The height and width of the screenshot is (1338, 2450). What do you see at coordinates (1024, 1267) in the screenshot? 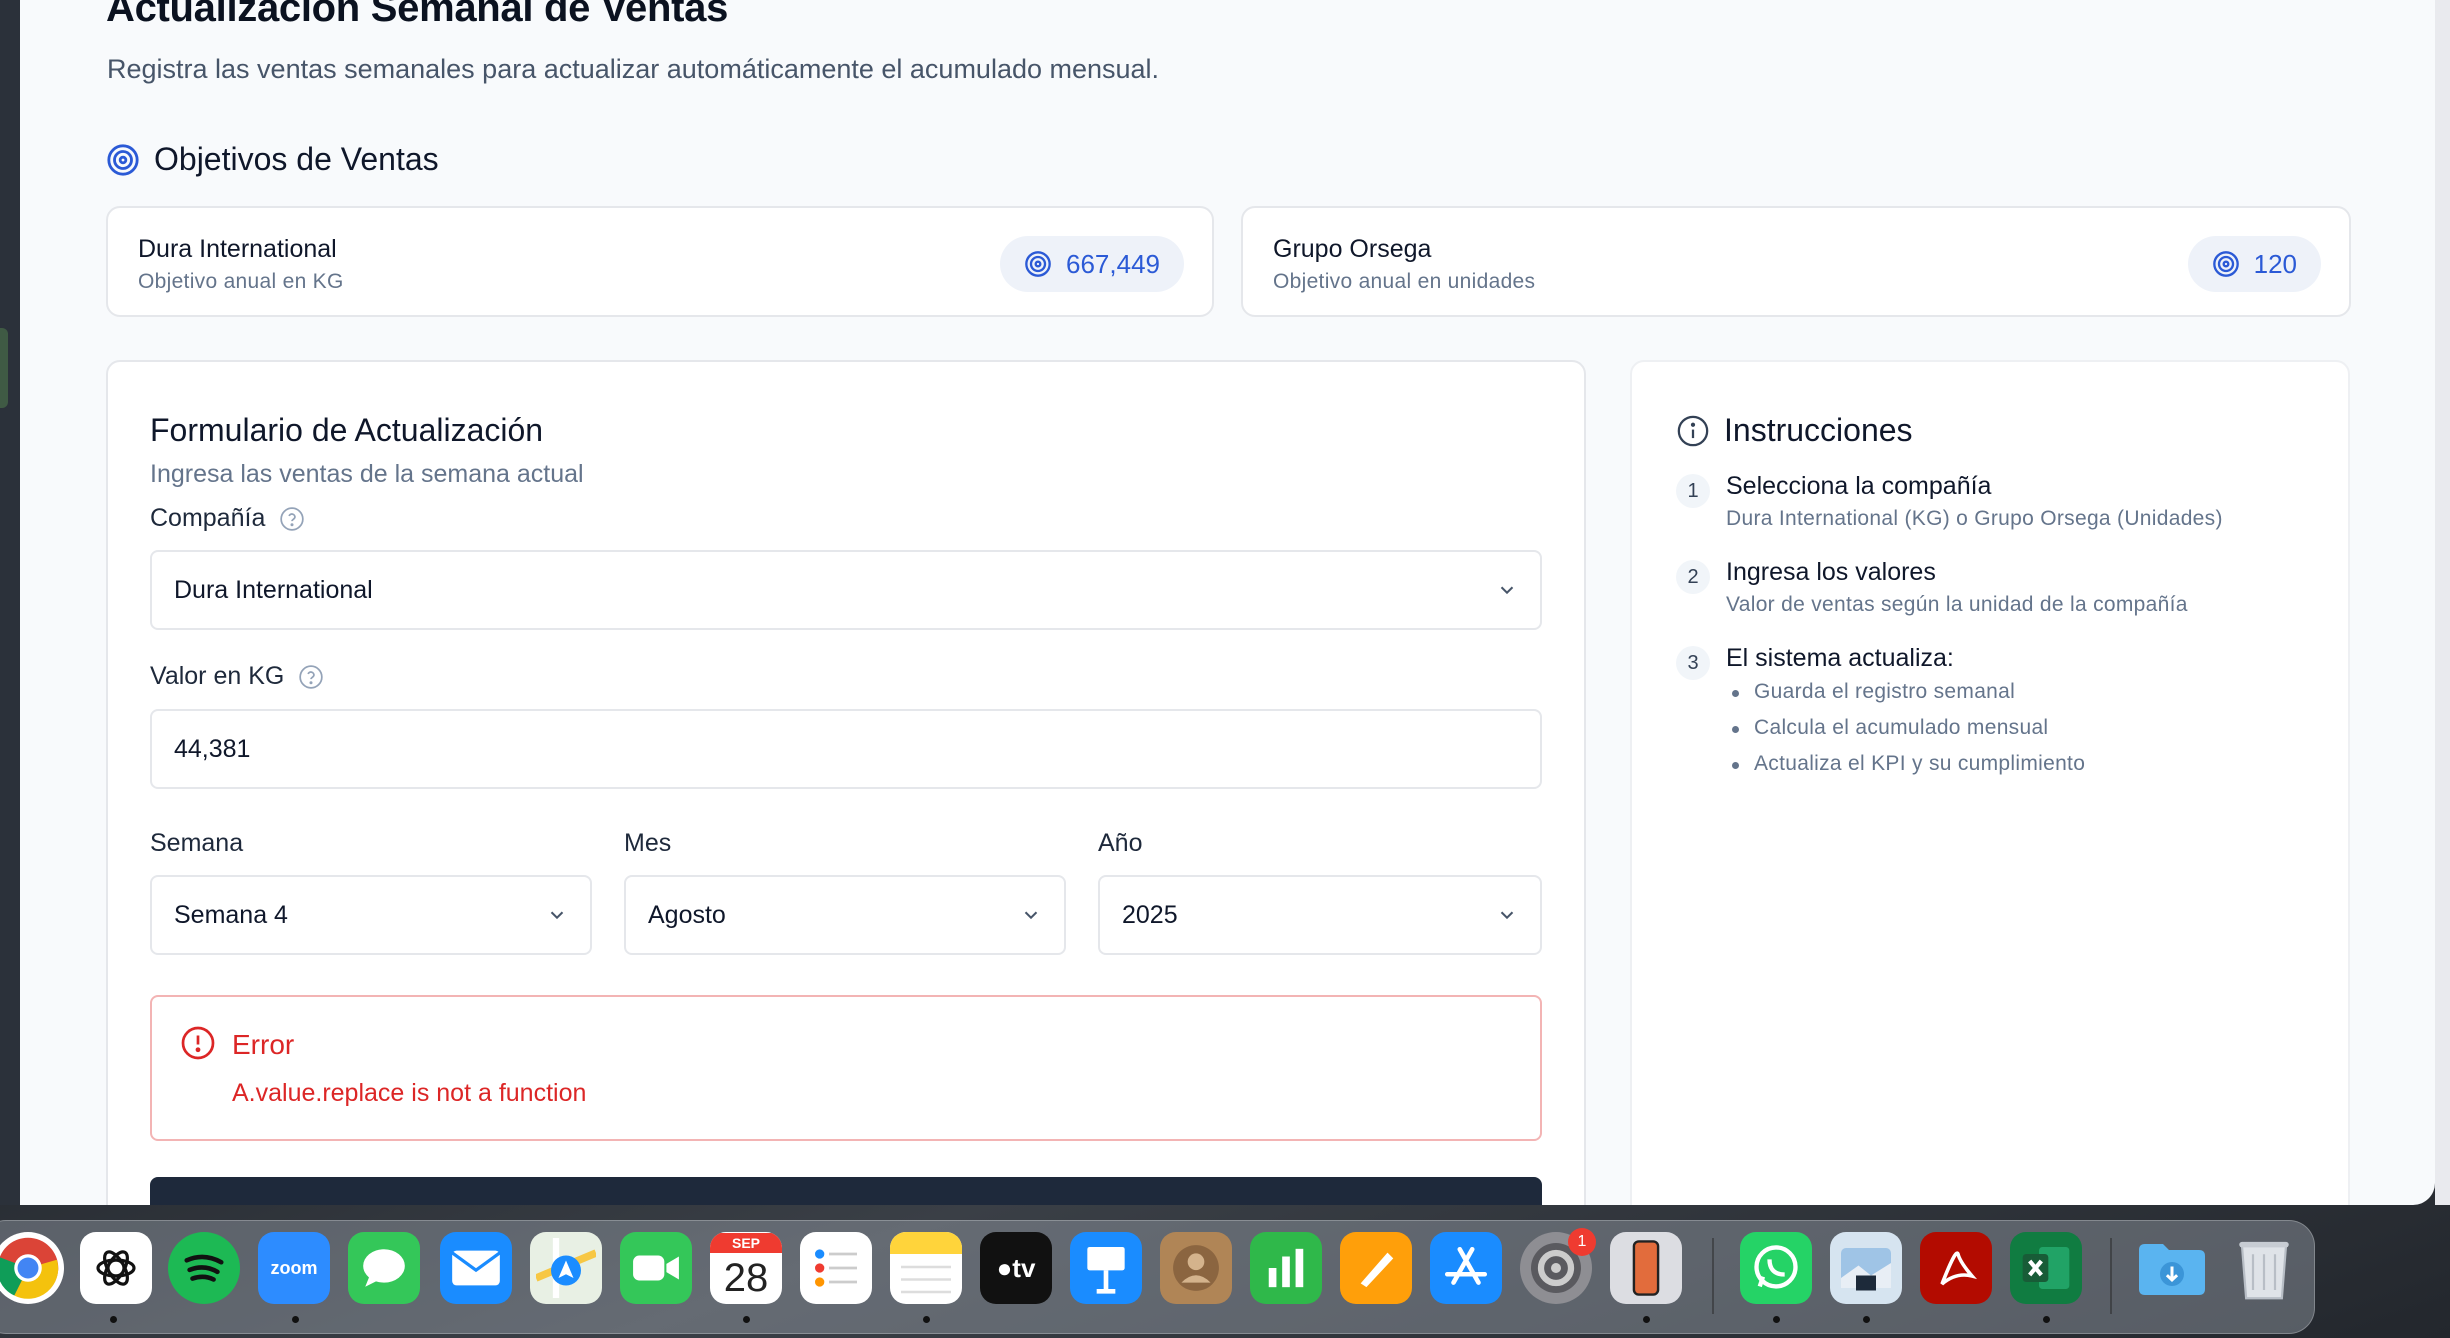
I see `tv-label: tv` at bounding box center [1024, 1267].